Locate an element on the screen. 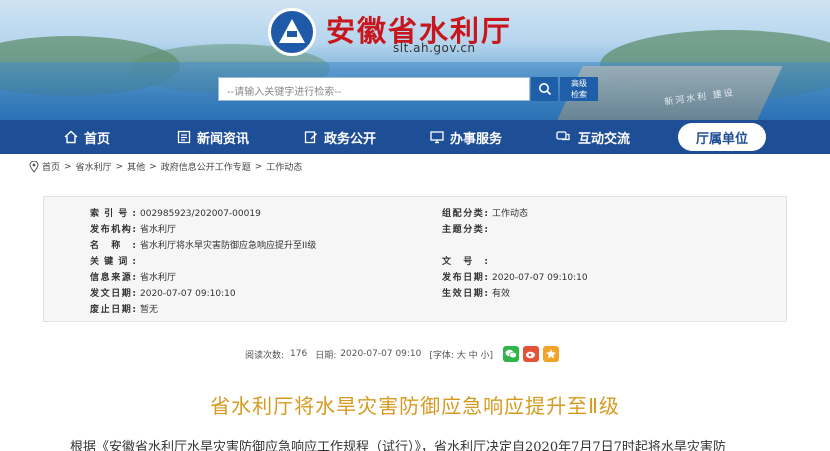 This screenshot has width=830, height=451. info-value: 省水利厅将水旱灾害防御应急响应提升至II级 is located at coordinates (228, 246).